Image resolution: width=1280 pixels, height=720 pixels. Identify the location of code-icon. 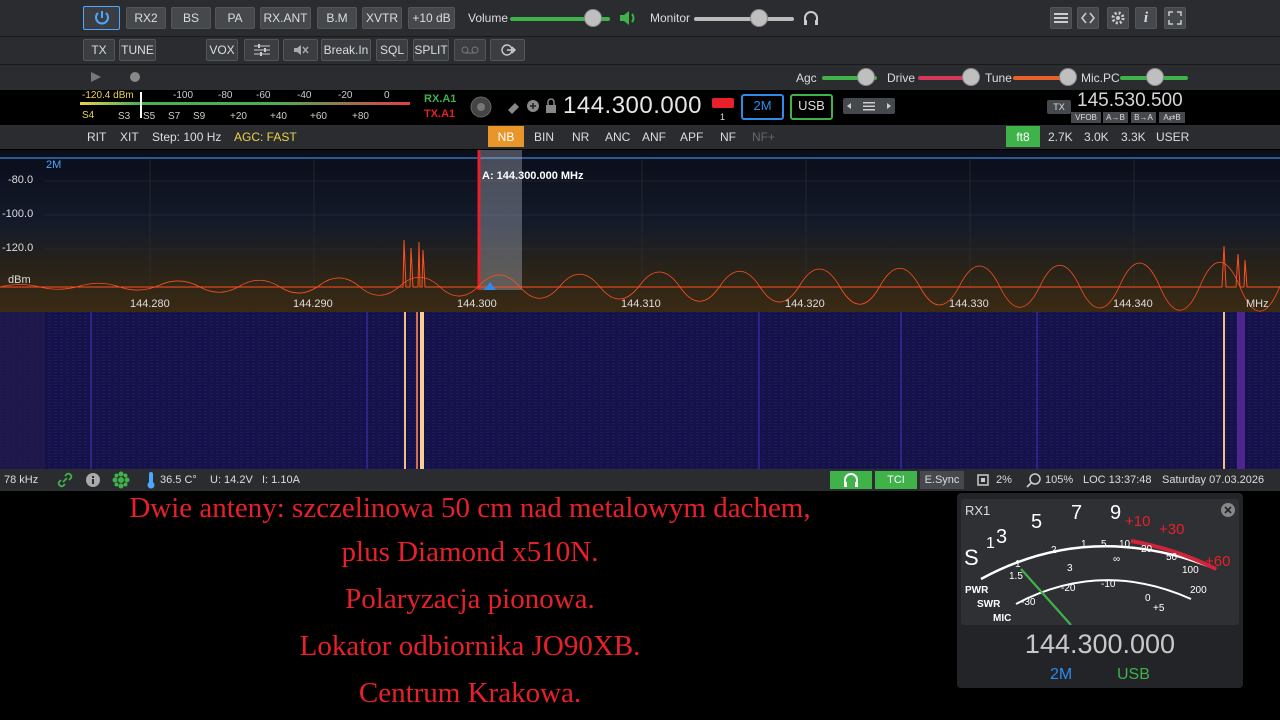
(1088, 18).